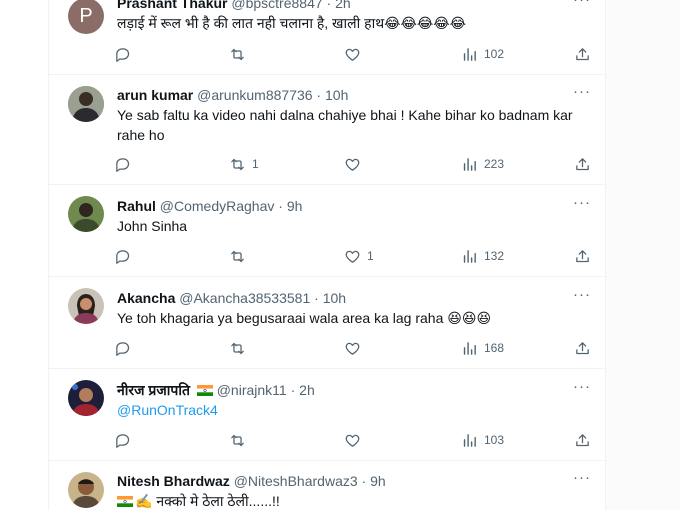  I want to click on like-button: 1, so click(359, 256).